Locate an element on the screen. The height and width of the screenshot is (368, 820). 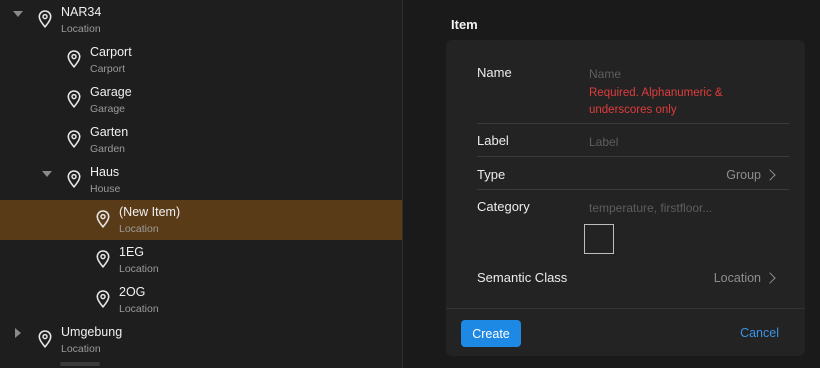
tree-item-haus: Haus House is located at coordinates (201, 180).